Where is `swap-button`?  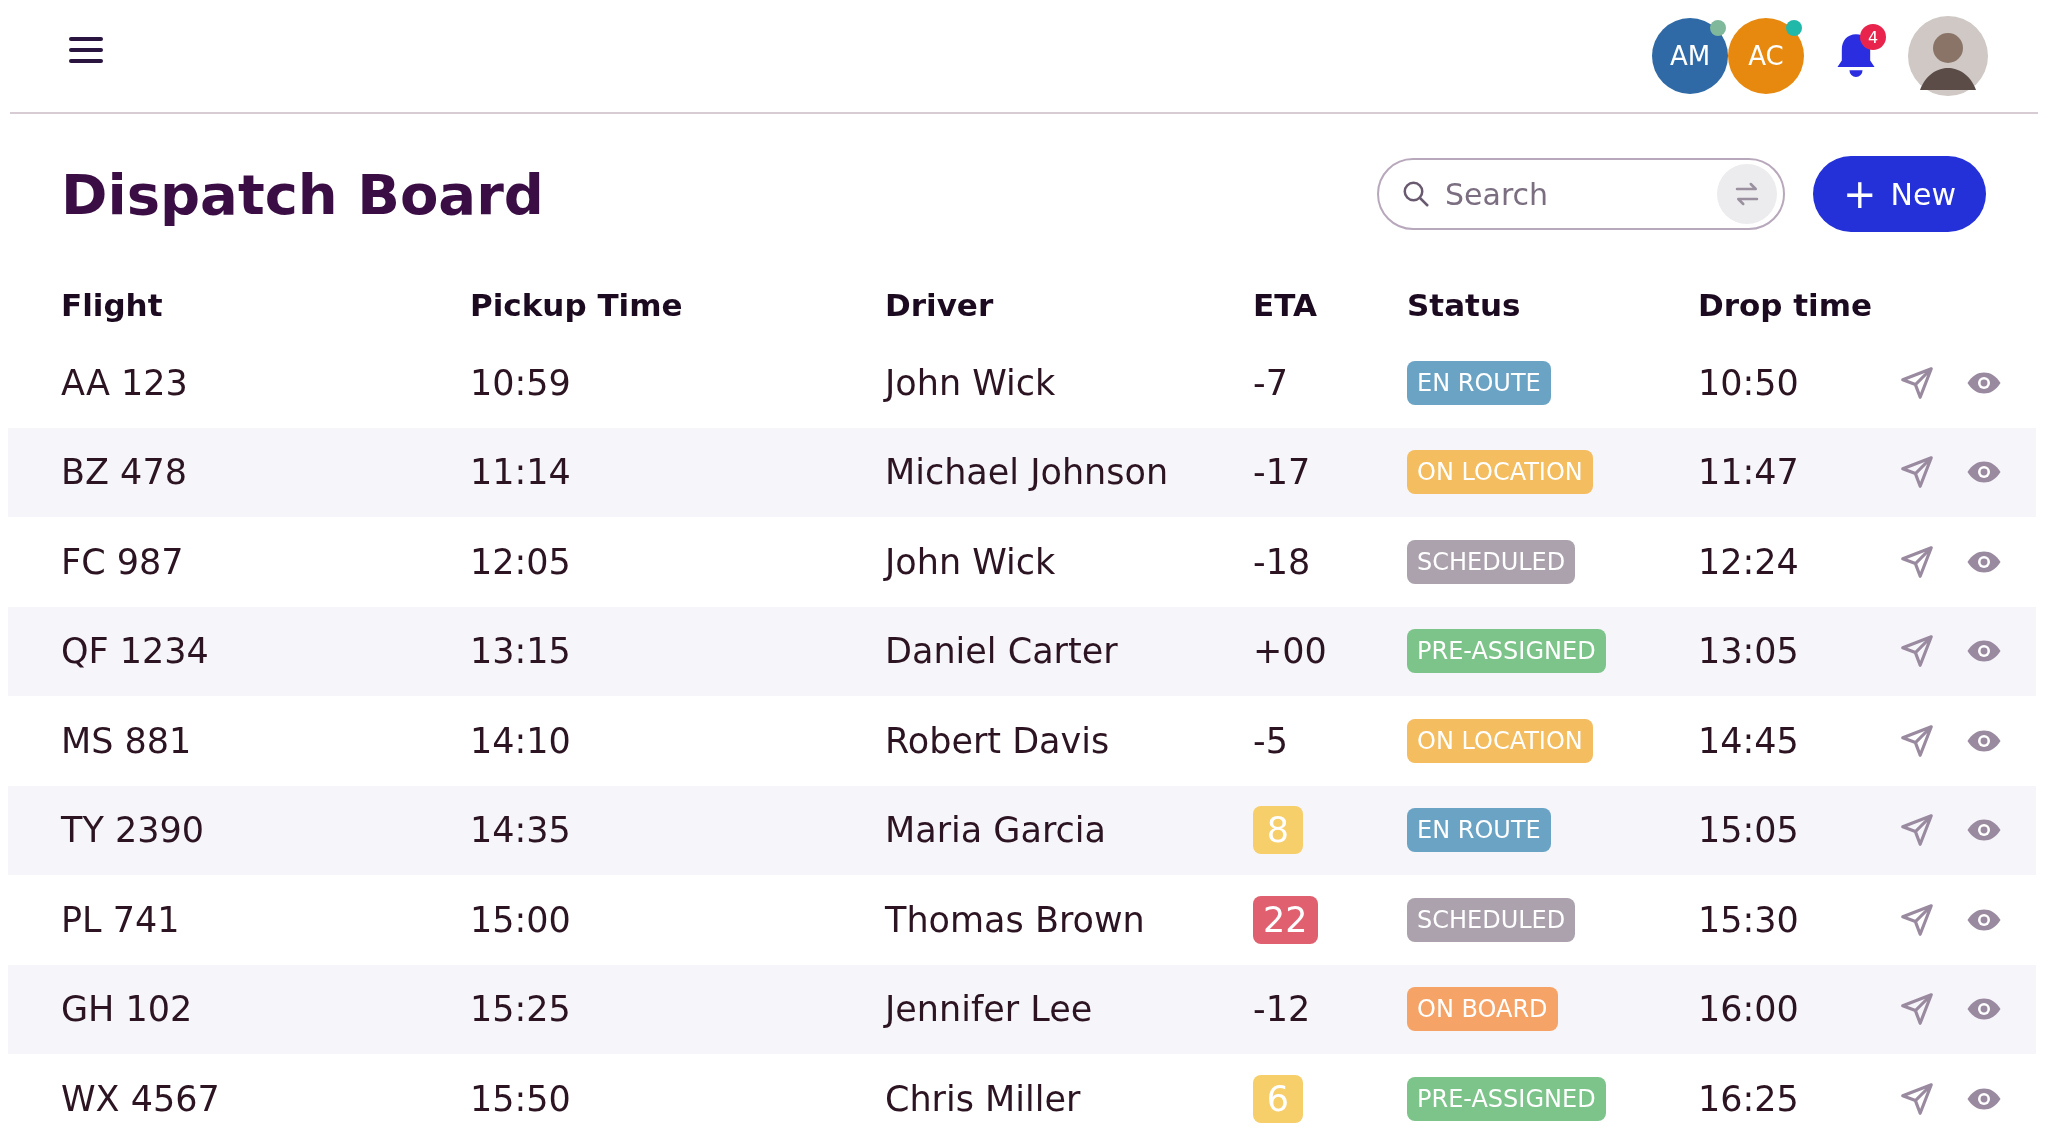
swap-button is located at coordinates (1747, 194).